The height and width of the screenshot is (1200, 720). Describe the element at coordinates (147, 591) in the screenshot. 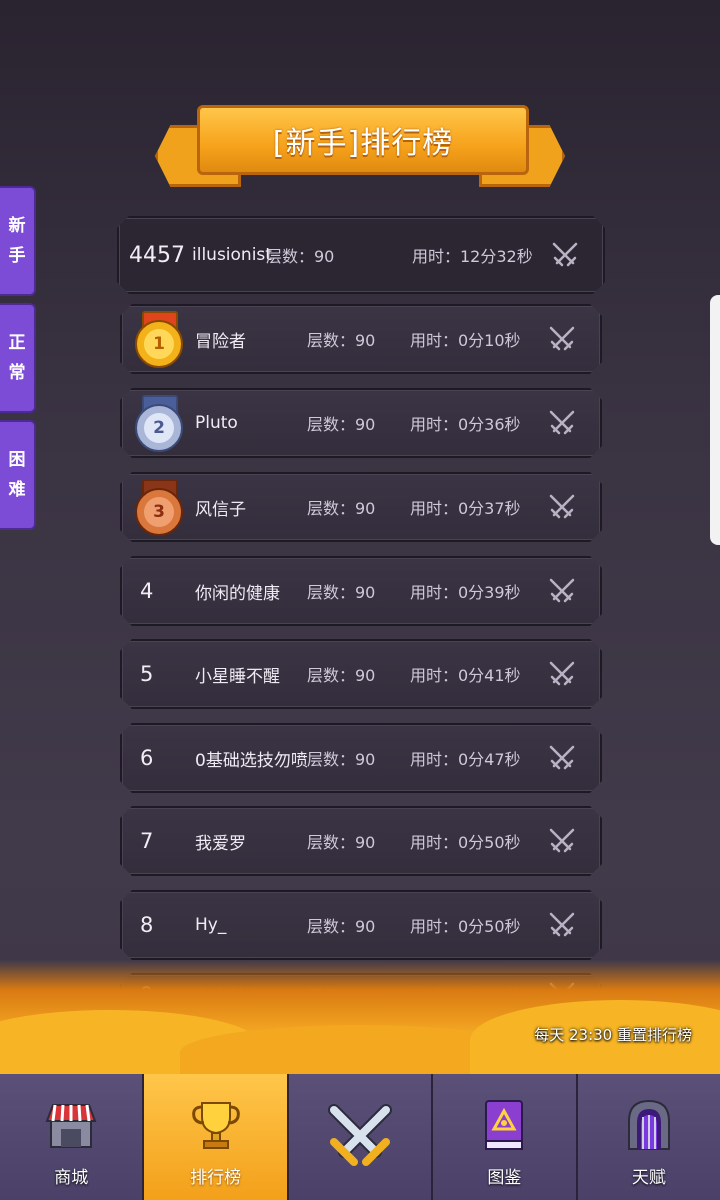

I see `rank-number: 4` at that location.